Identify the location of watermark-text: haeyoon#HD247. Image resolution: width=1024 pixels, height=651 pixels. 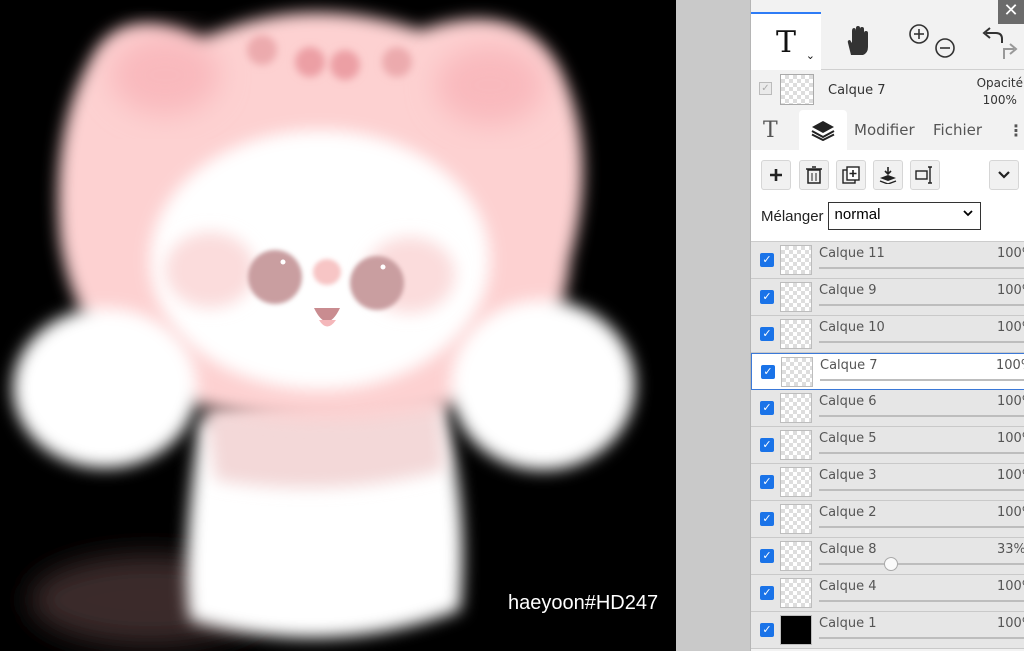
(583, 603).